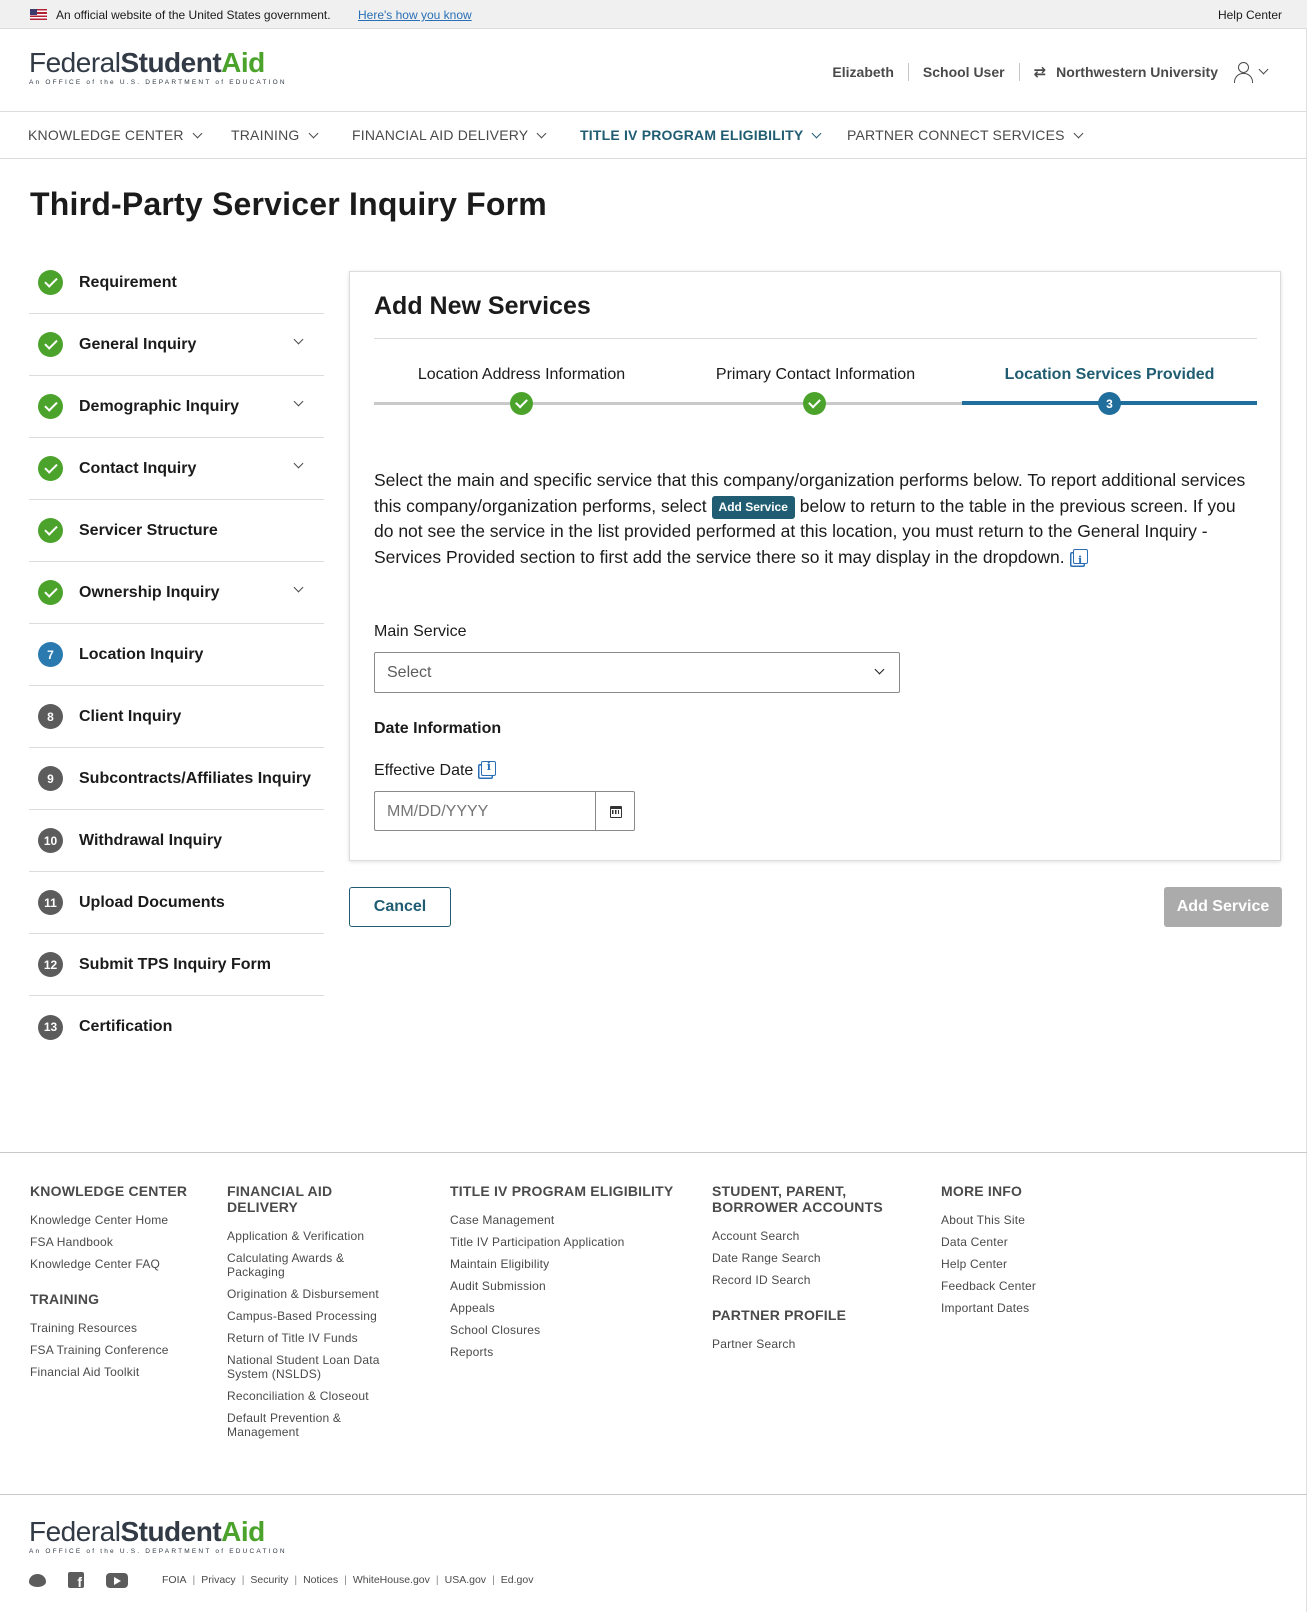  What do you see at coordinates (815, 338) in the screenshot?
I see `divider` at bounding box center [815, 338].